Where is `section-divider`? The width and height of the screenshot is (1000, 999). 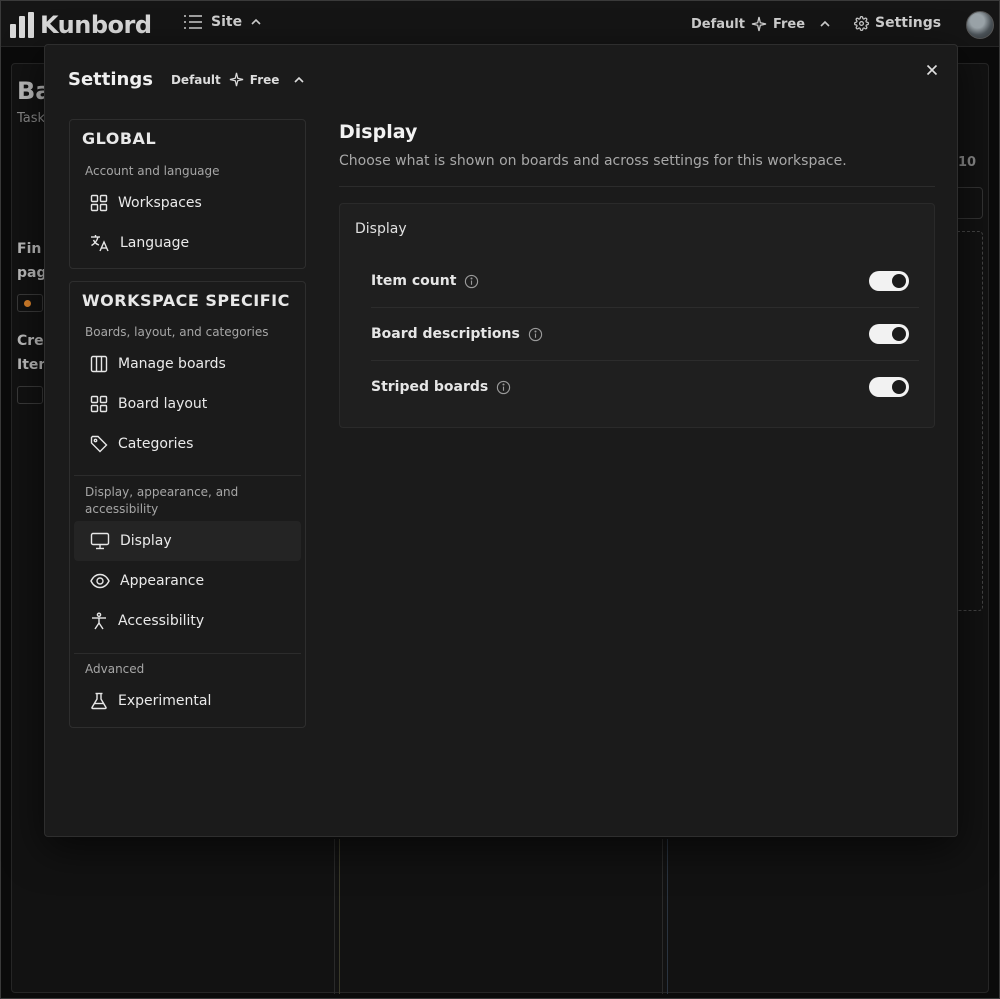 section-divider is located at coordinates (637, 186).